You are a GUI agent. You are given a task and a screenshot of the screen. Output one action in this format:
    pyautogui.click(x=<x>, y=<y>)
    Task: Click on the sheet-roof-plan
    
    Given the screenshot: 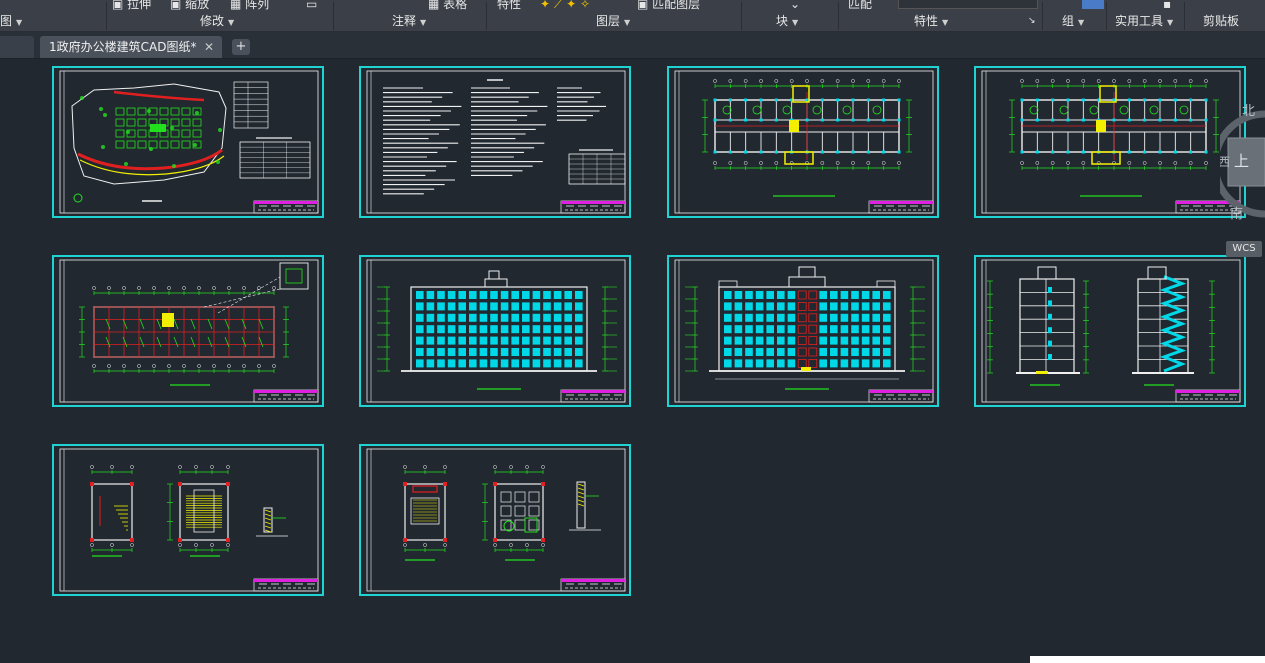 What is the action you would take?
    pyautogui.click(x=188, y=331)
    